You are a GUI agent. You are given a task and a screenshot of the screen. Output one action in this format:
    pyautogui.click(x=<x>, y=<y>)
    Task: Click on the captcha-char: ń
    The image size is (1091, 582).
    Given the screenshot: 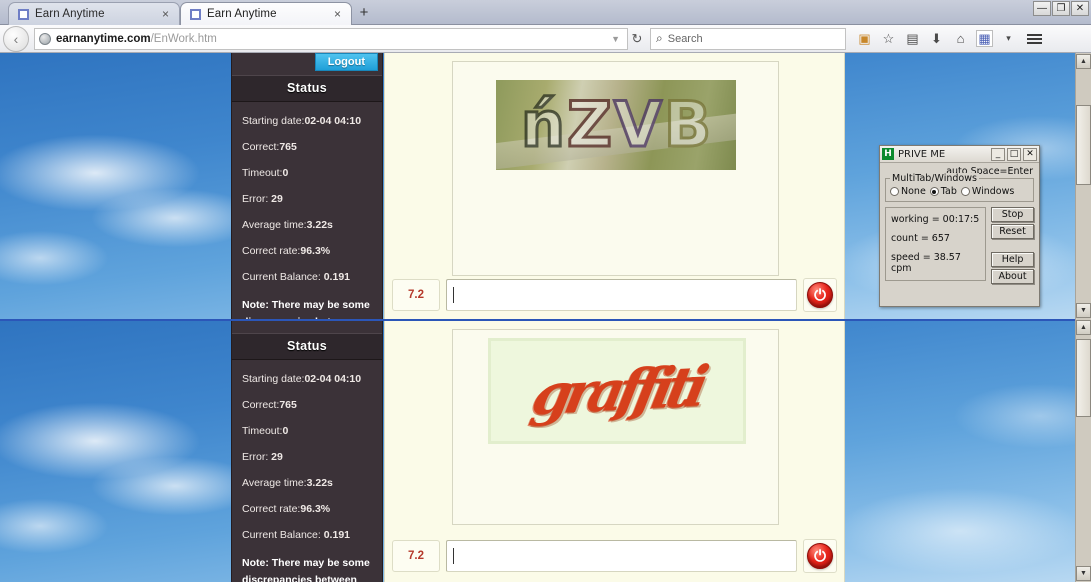 What is the action you would take?
    pyautogui.click(x=542, y=124)
    